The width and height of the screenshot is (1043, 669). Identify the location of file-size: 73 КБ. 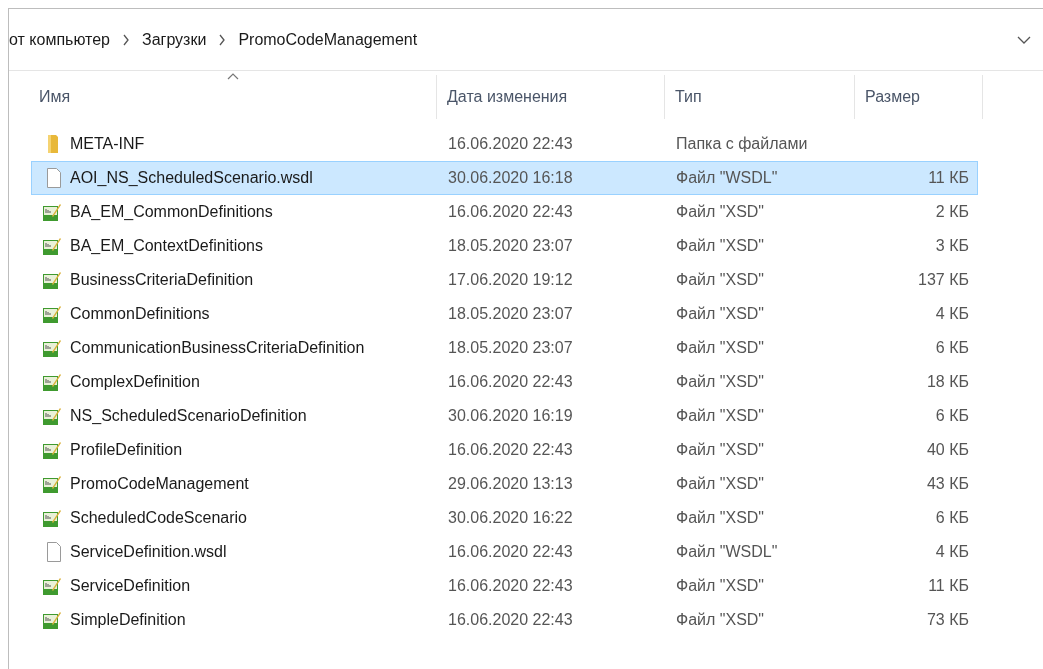
(947, 620).